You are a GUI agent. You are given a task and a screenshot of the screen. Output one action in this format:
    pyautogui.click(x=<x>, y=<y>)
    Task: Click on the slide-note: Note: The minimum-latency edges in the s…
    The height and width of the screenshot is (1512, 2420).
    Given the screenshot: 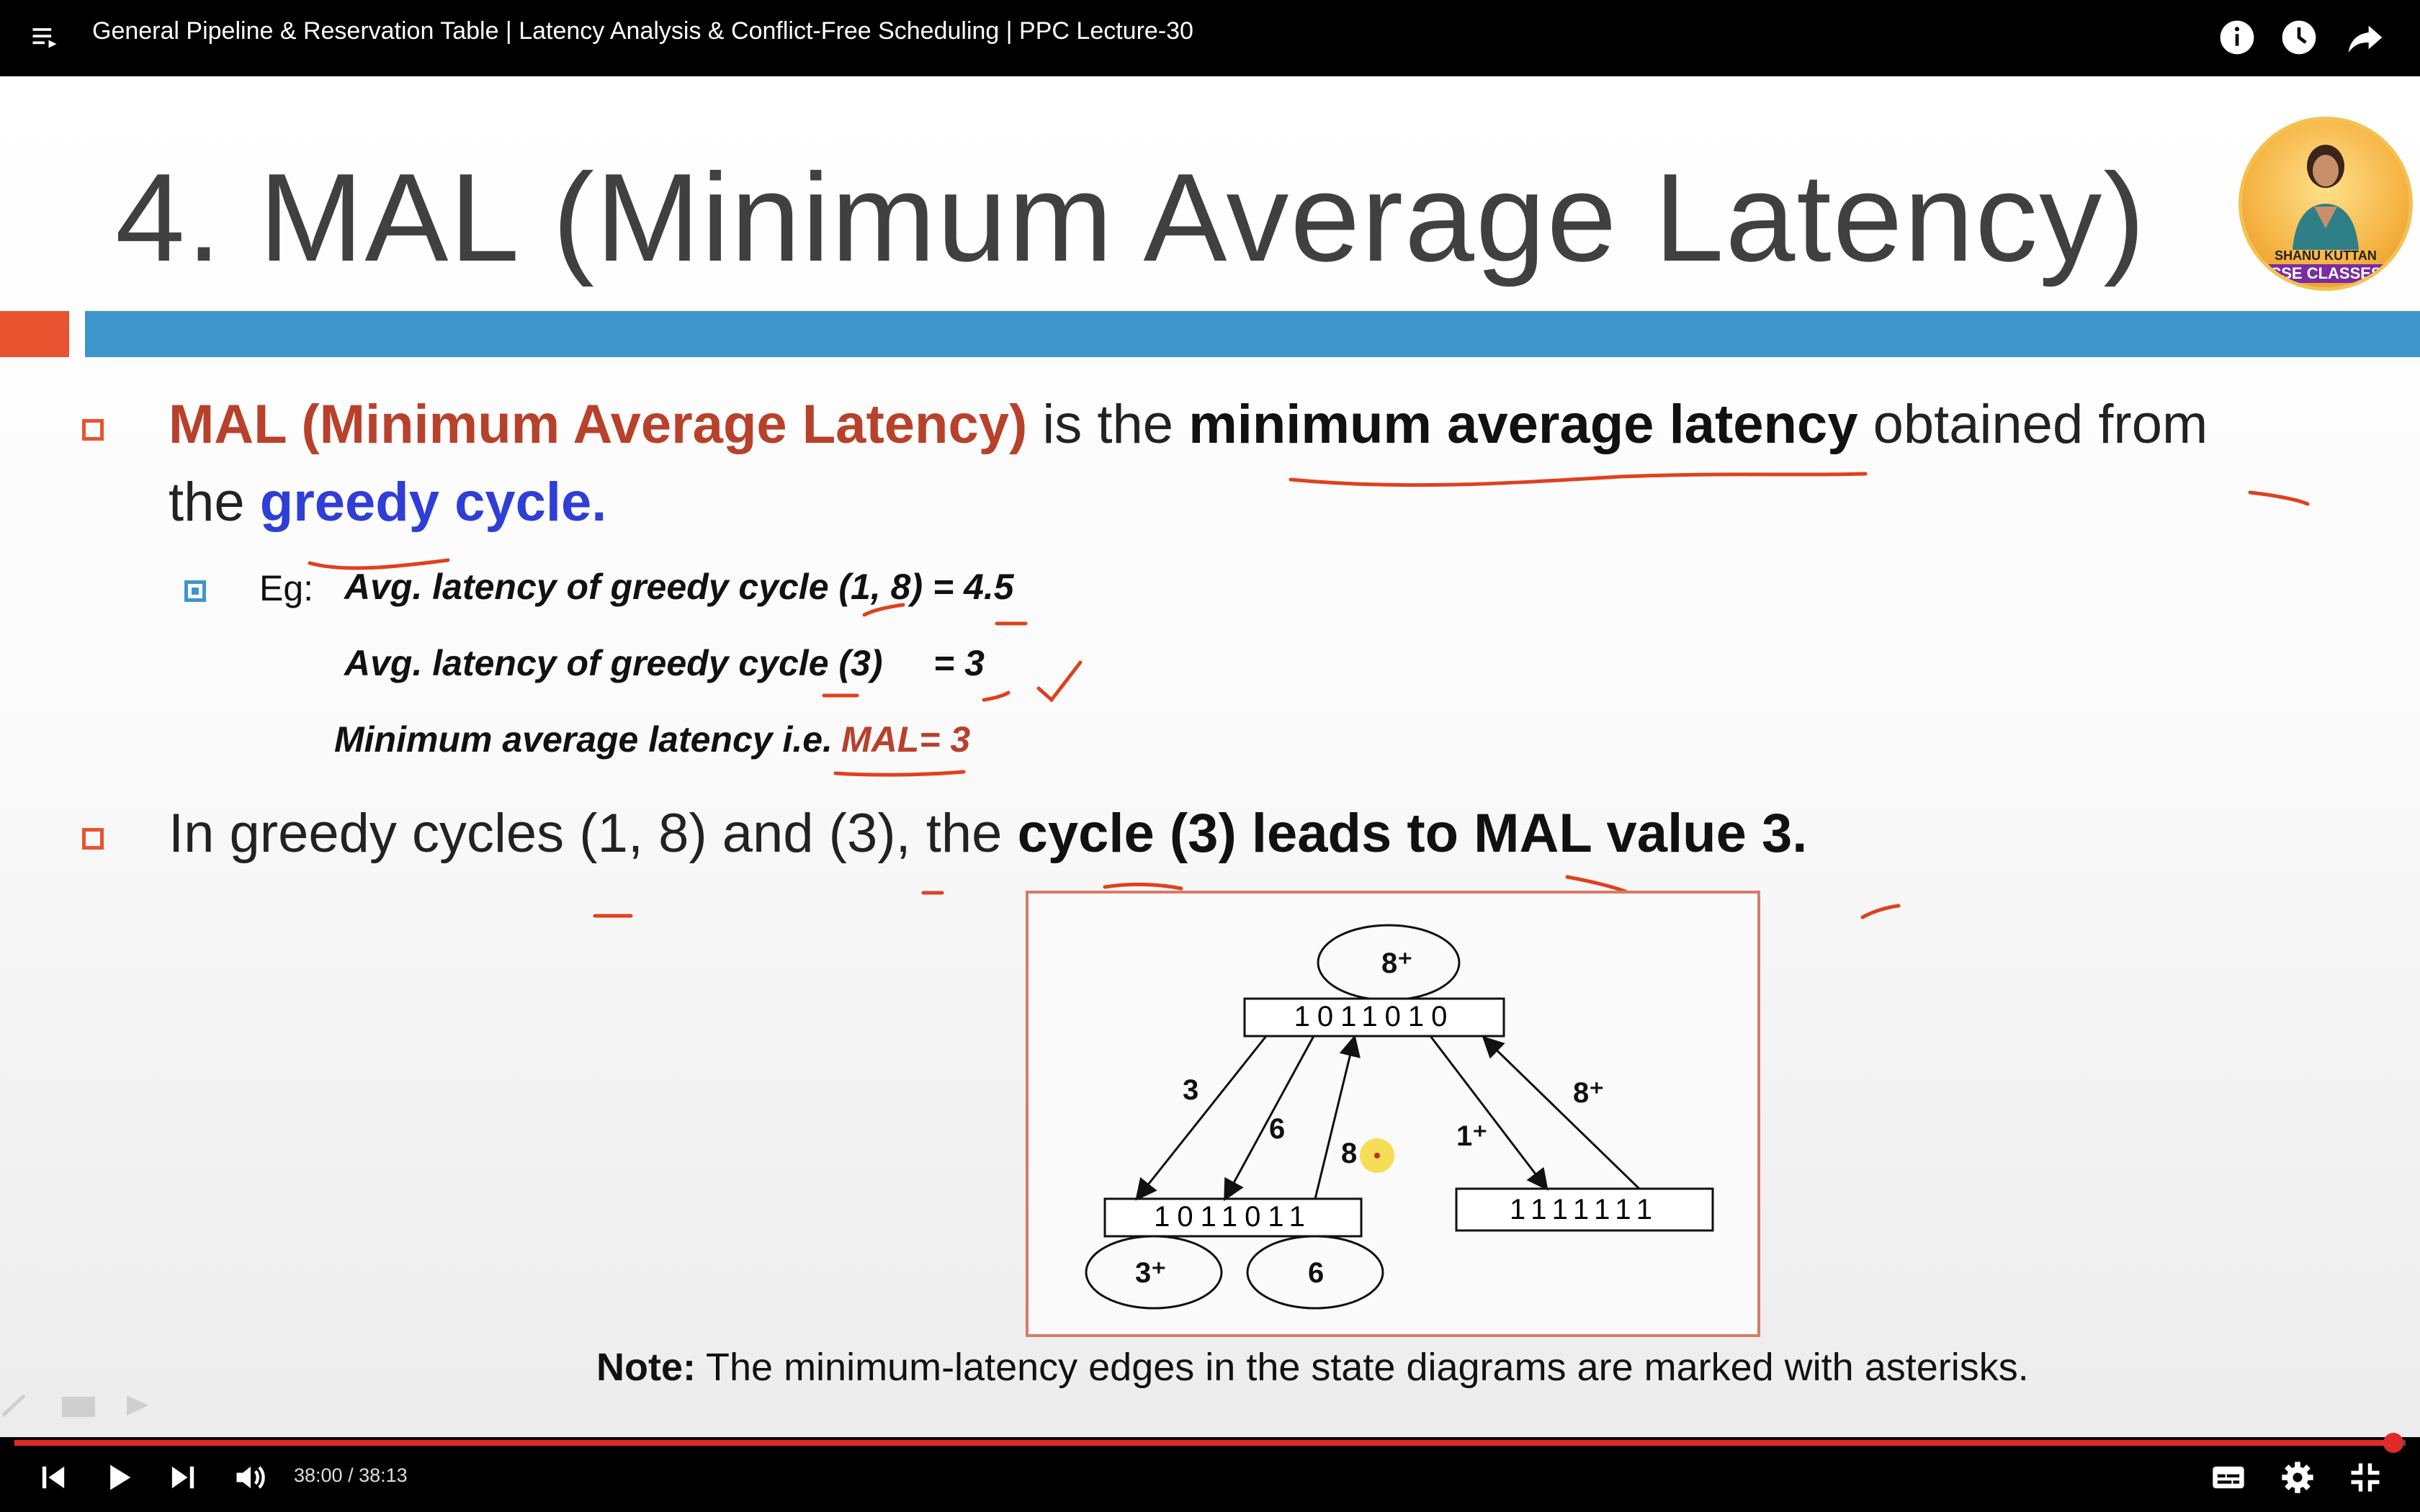 What is the action you would take?
    pyautogui.click(x=1312, y=1367)
    